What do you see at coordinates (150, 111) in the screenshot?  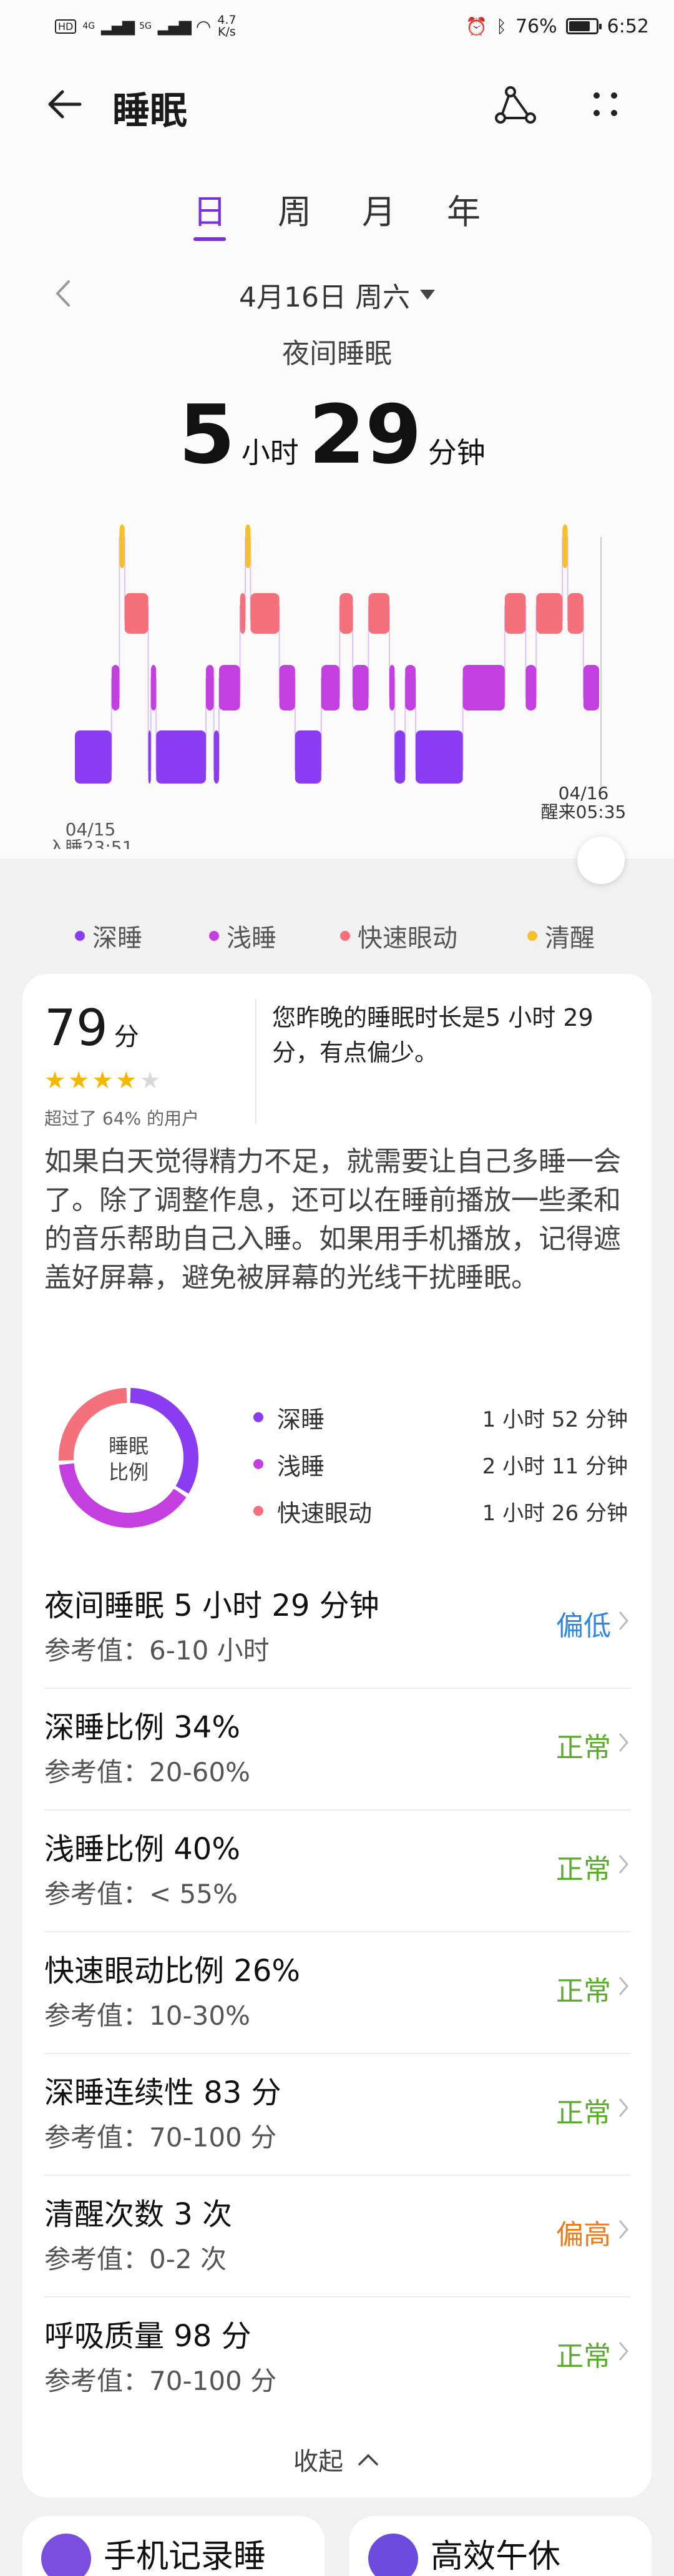 I see `page-title: 睡眠` at bounding box center [150, 111].